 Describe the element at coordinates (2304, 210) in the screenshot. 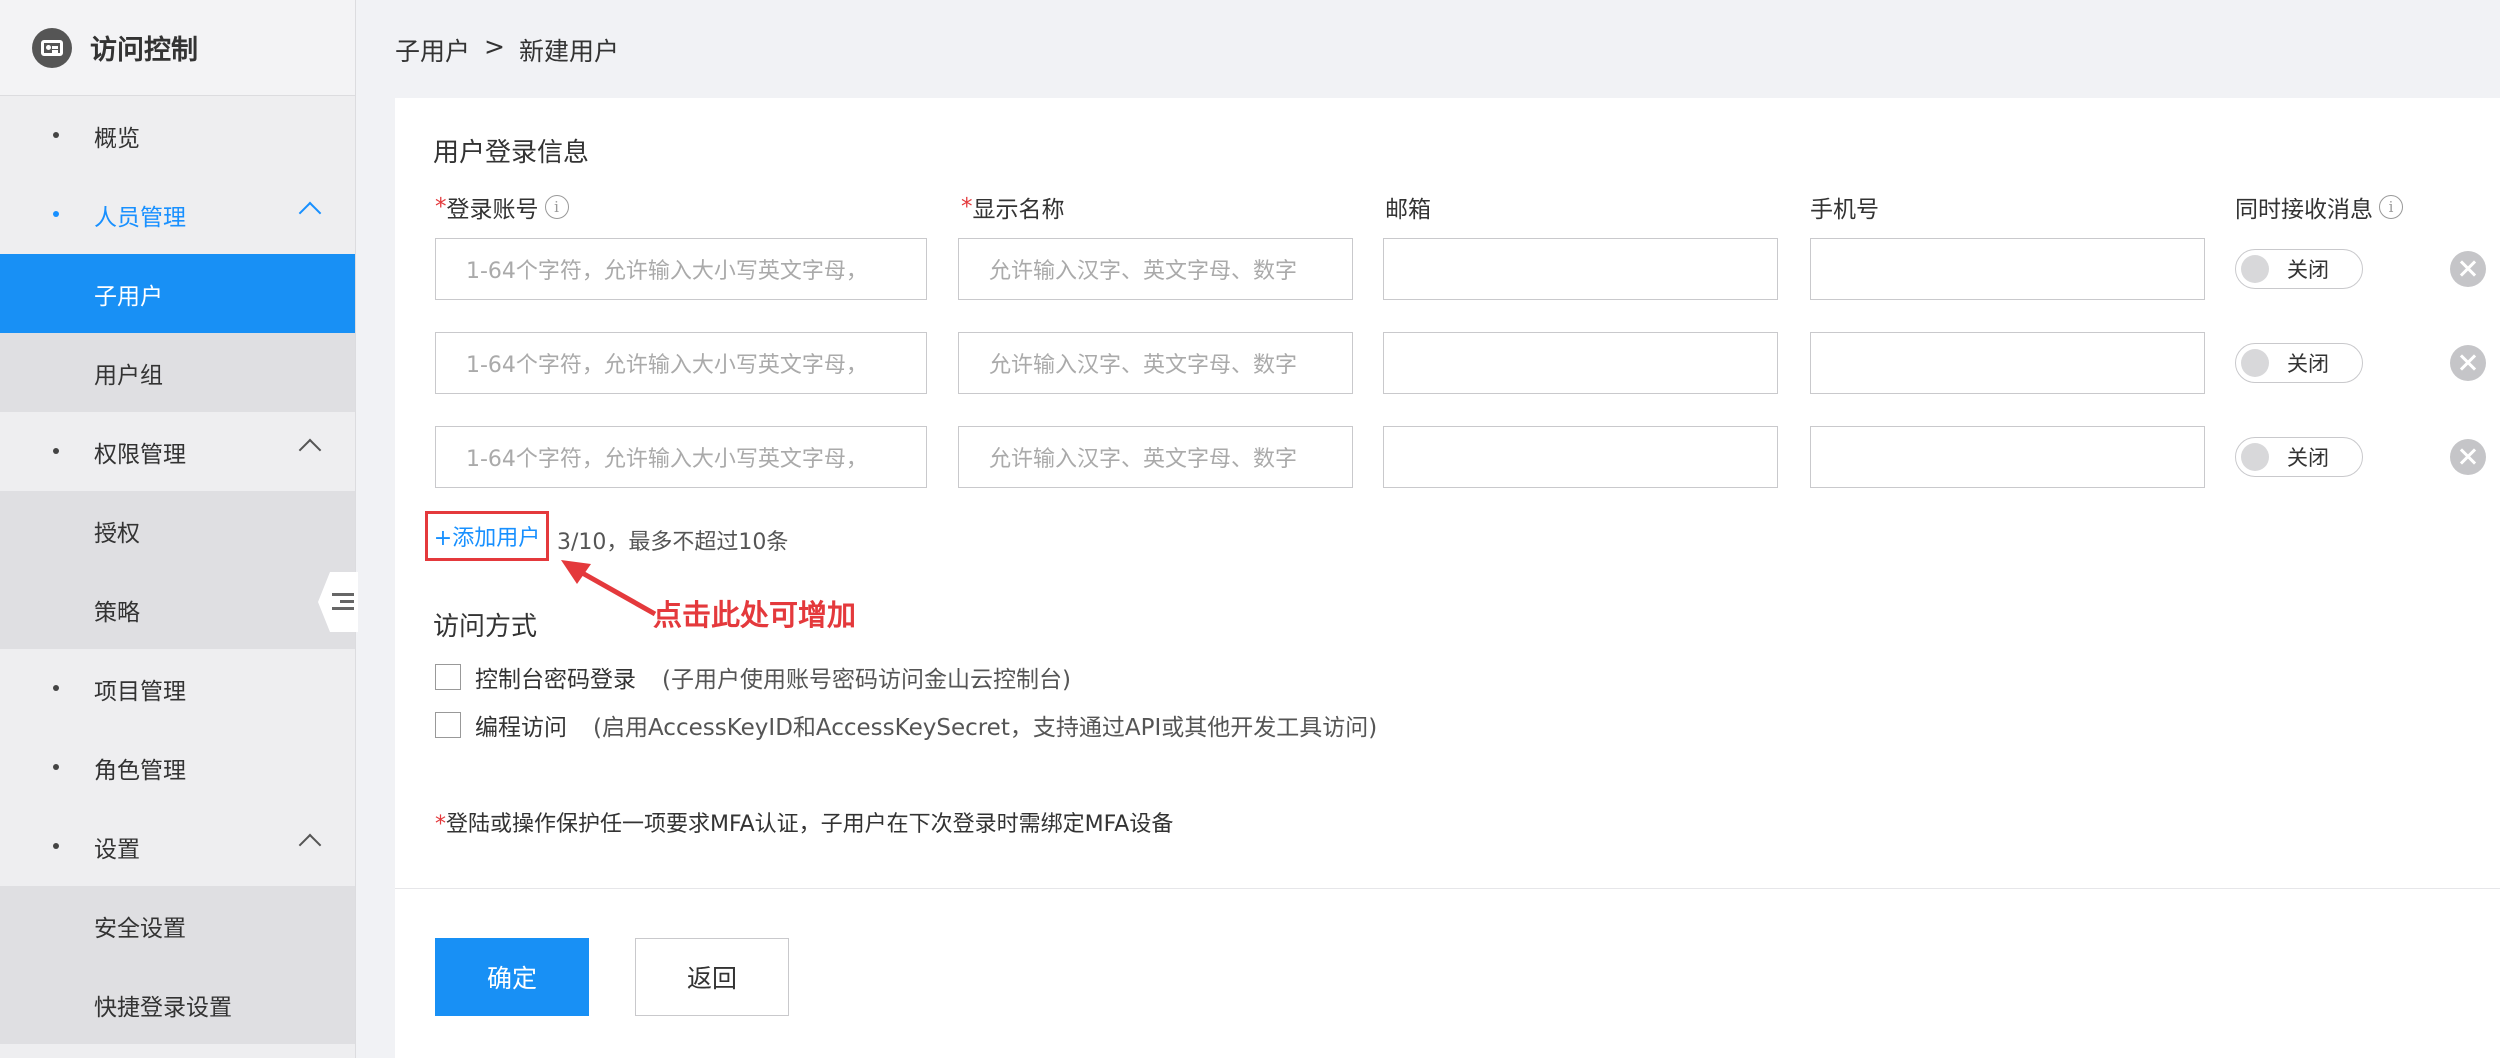

I see `receive-messages-label-text: 同时接收消息` at that location.